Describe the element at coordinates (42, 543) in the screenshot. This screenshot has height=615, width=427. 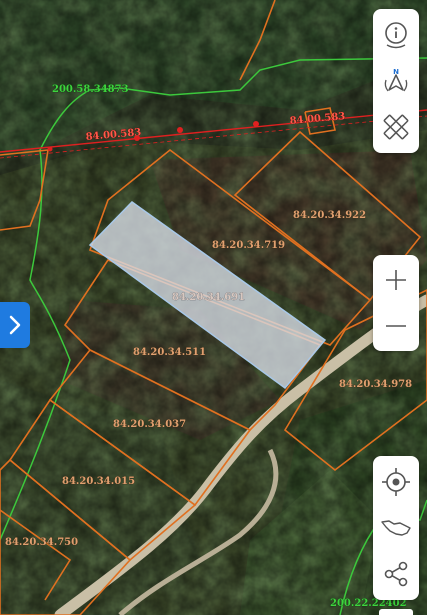
I see `parcel-label-750: 84.20.34.750` at that location.